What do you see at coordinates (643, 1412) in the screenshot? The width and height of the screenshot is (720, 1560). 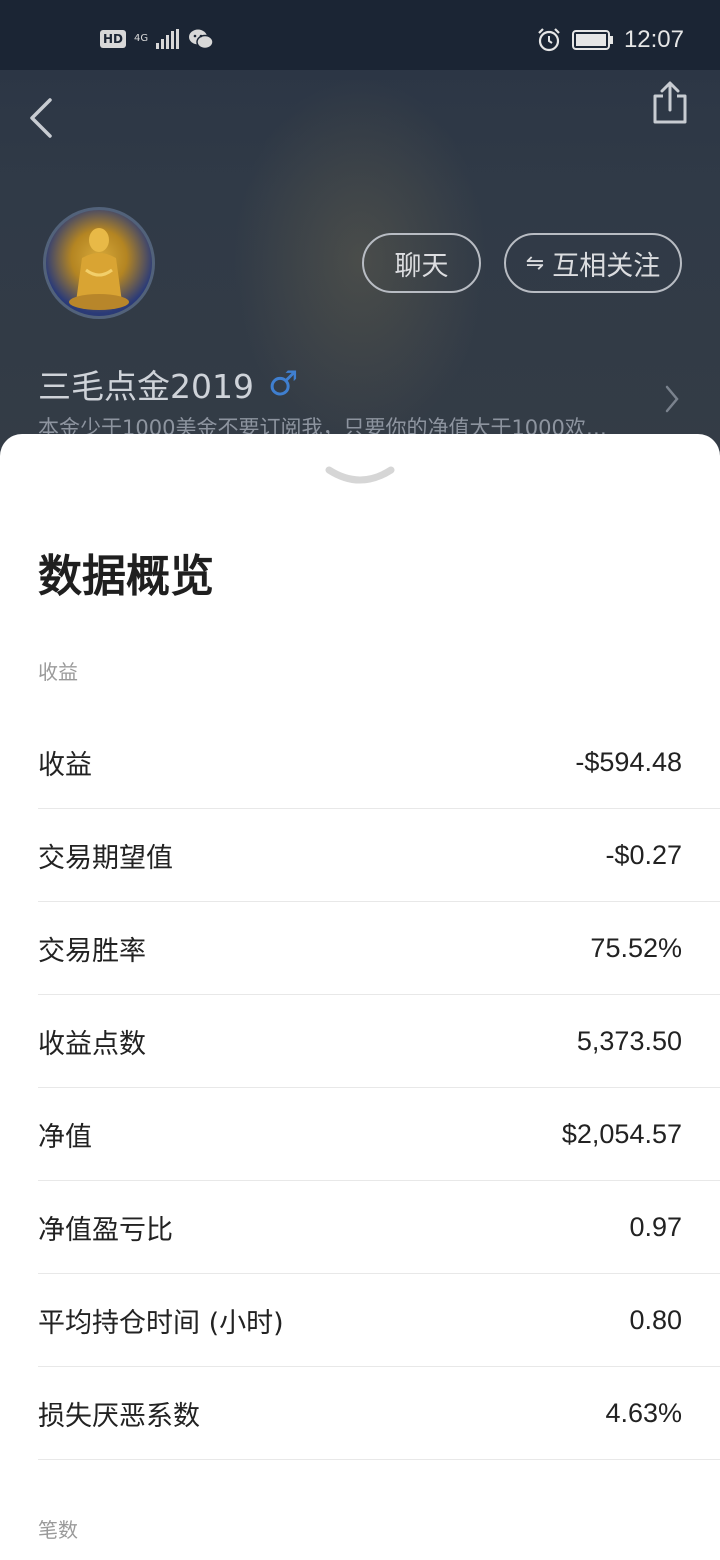 I see `metric-value: 4.63%` at bounding box center [643, 1412].